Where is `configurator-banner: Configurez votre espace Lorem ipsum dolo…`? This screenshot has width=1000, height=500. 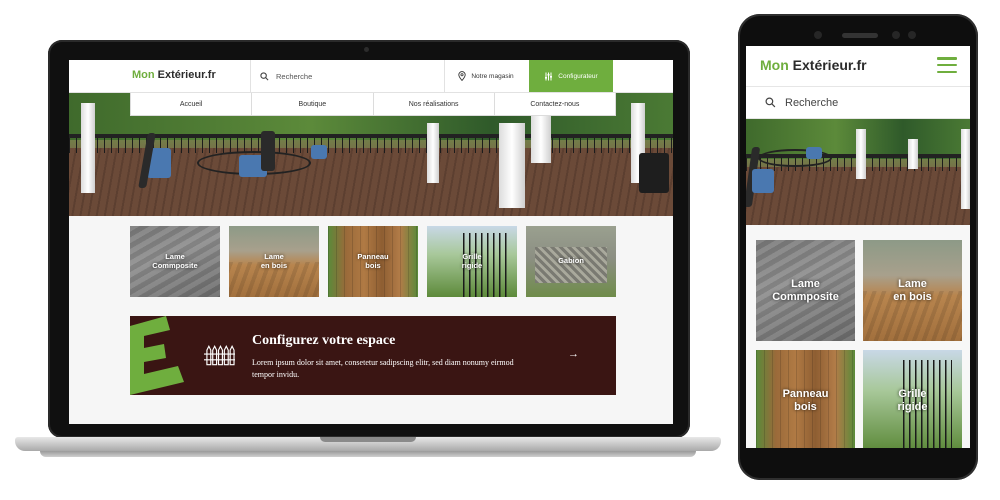
configurator-banner: Configurez votre espace Lorem ipsum dolo… is located at coordinates (373, 355).